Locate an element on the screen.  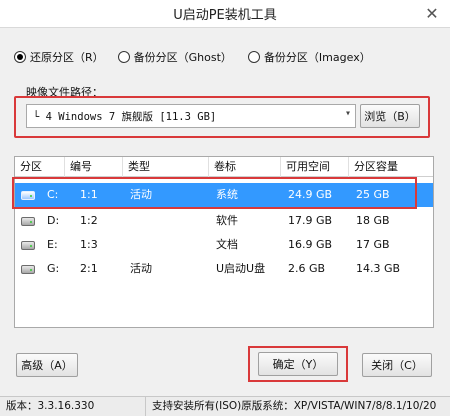
window-title: U启动PE装机工具 is located at coordinates (225, 15).